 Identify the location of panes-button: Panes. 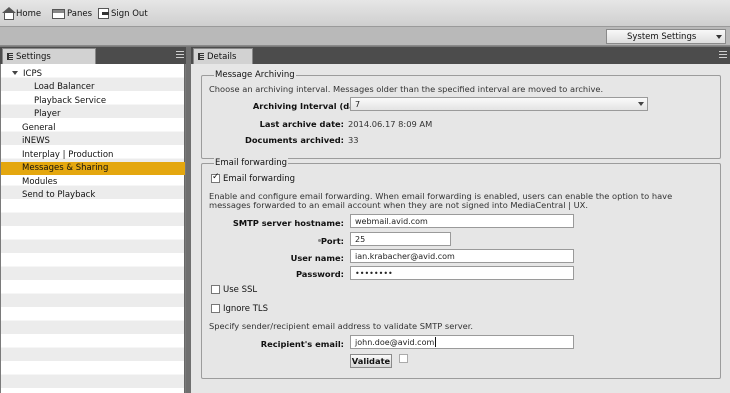
(72, 13).